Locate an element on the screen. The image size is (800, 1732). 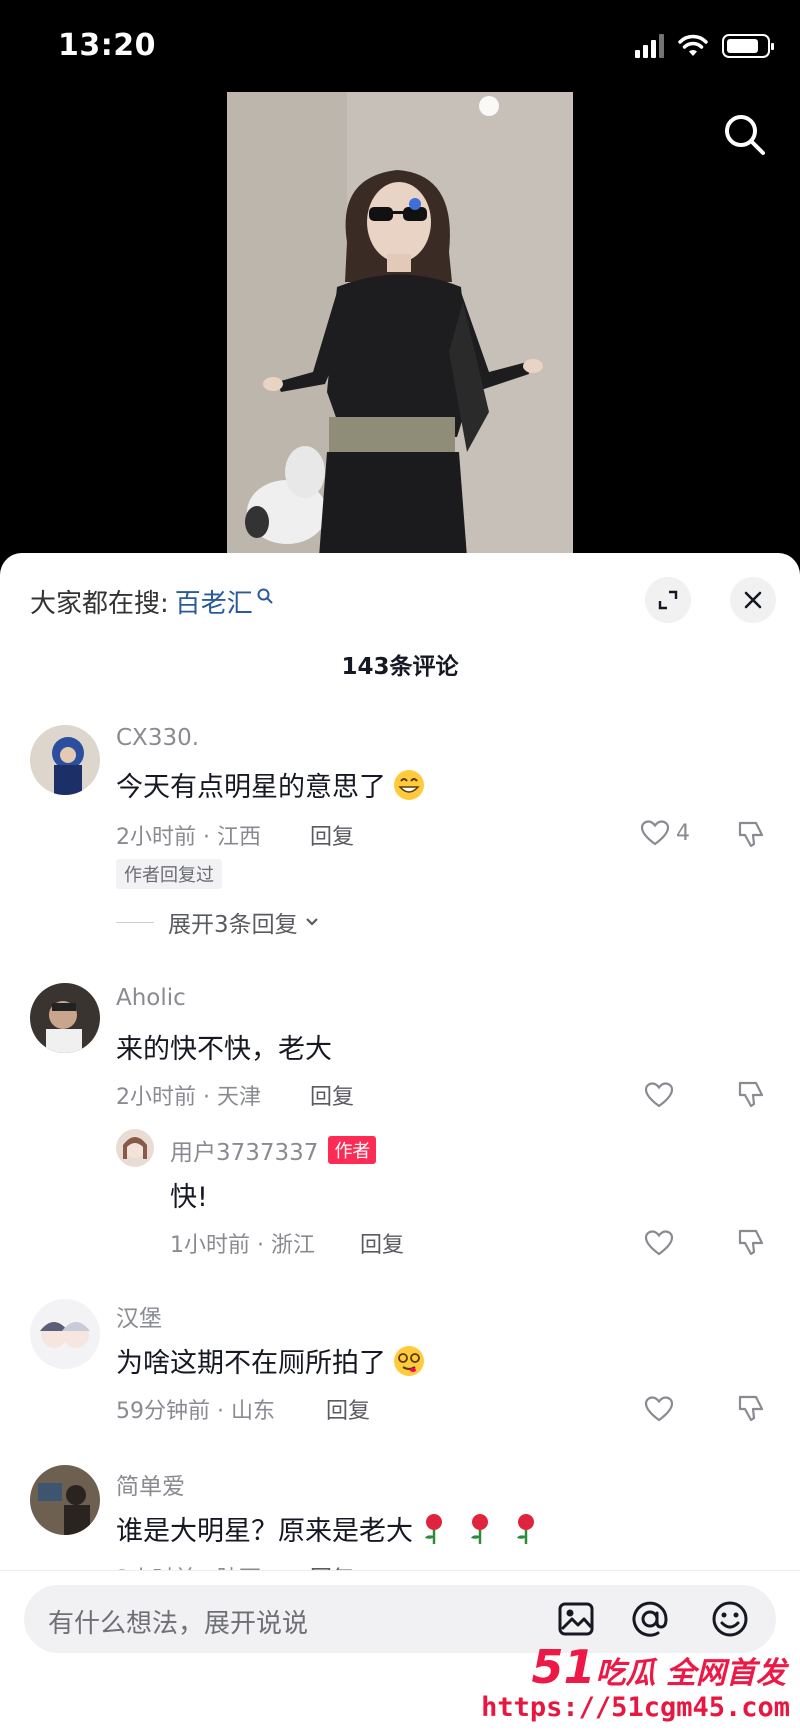
comment-username: Aholic is located at coordinates (151, 998).